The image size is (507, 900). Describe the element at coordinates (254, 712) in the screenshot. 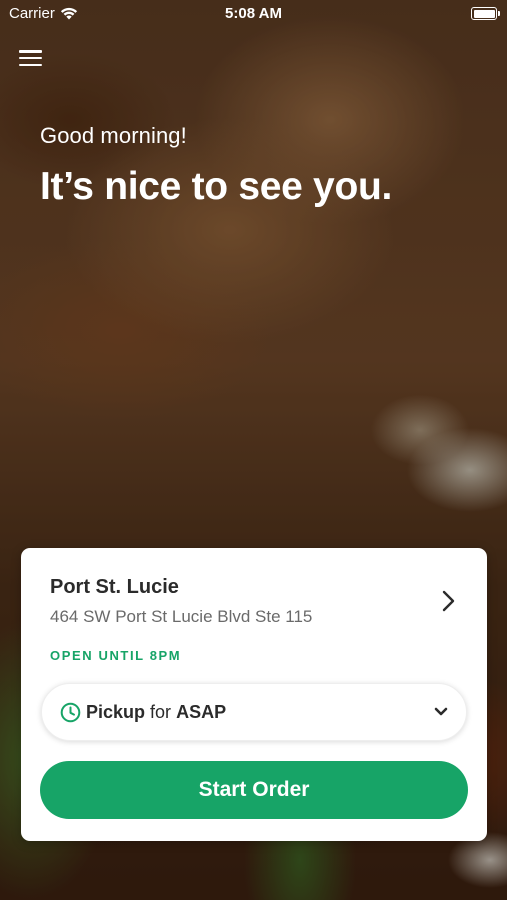

I see `order-mode-dropdown: Pickup for ASAP` at that location.